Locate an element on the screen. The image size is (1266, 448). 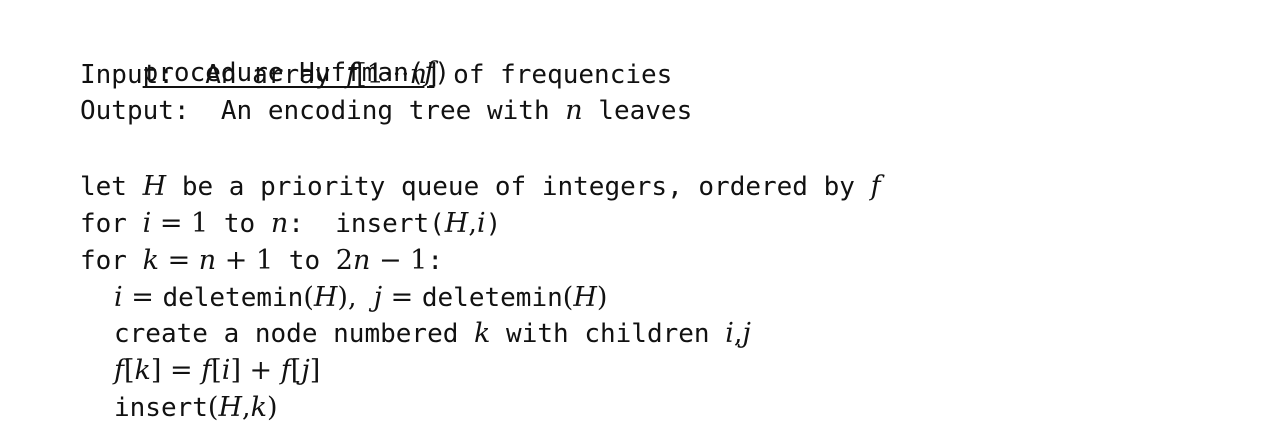
for-merge-line: for k = n + 1 to 2n − 1: is located at coordinates (261, 260).